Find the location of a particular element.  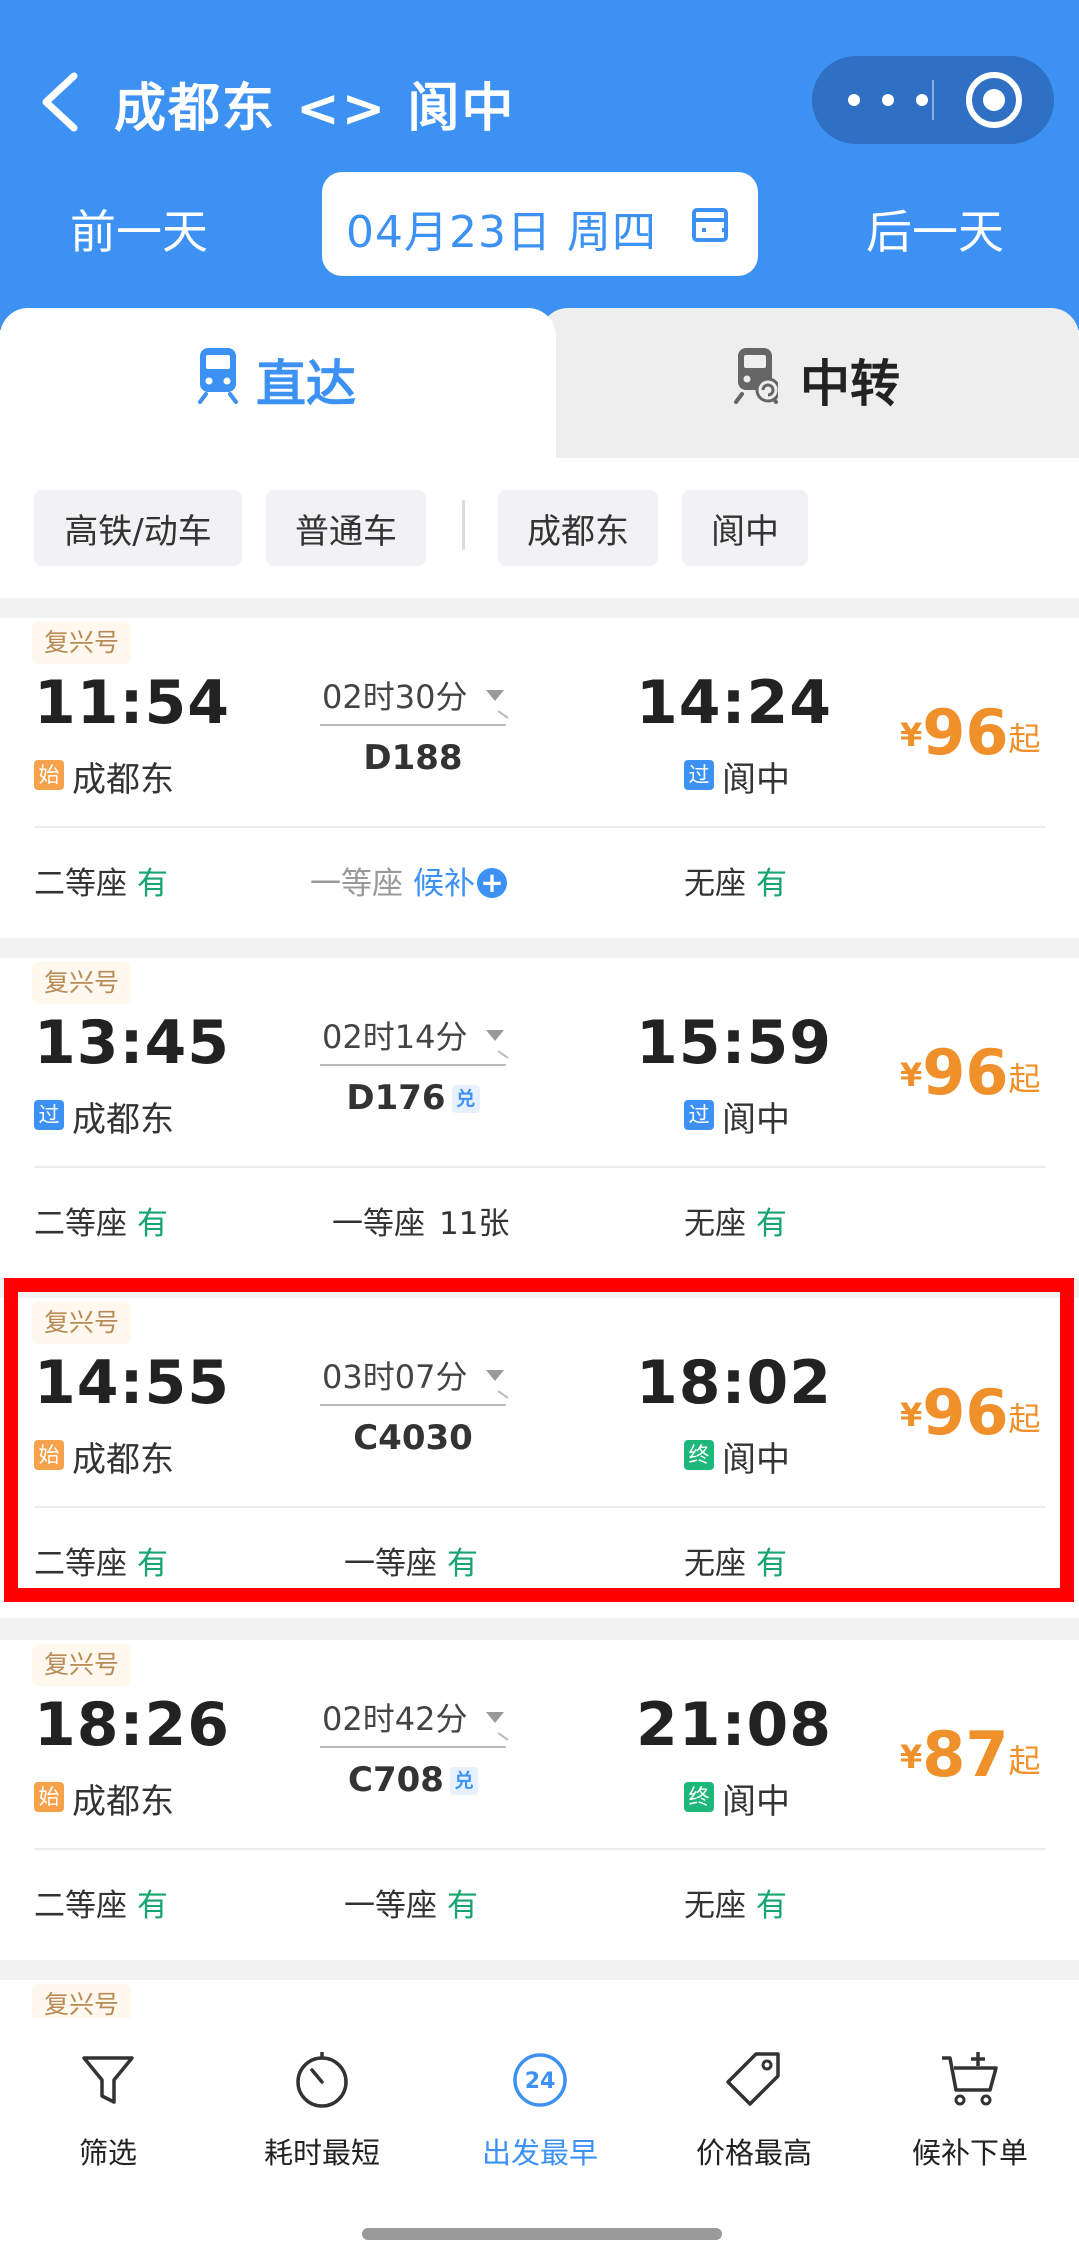

train-number: D176 兑 is located at coordinates (413, 1098).